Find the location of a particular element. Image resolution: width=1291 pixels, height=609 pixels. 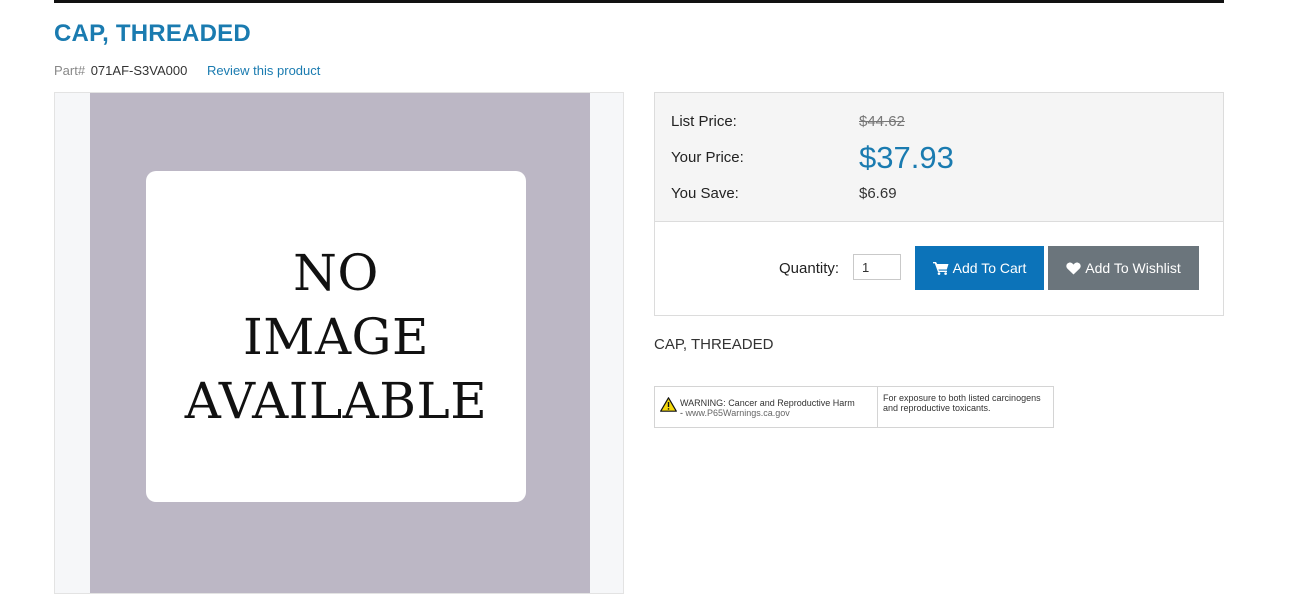

heart-icon is located at coordinates (1073, 268).